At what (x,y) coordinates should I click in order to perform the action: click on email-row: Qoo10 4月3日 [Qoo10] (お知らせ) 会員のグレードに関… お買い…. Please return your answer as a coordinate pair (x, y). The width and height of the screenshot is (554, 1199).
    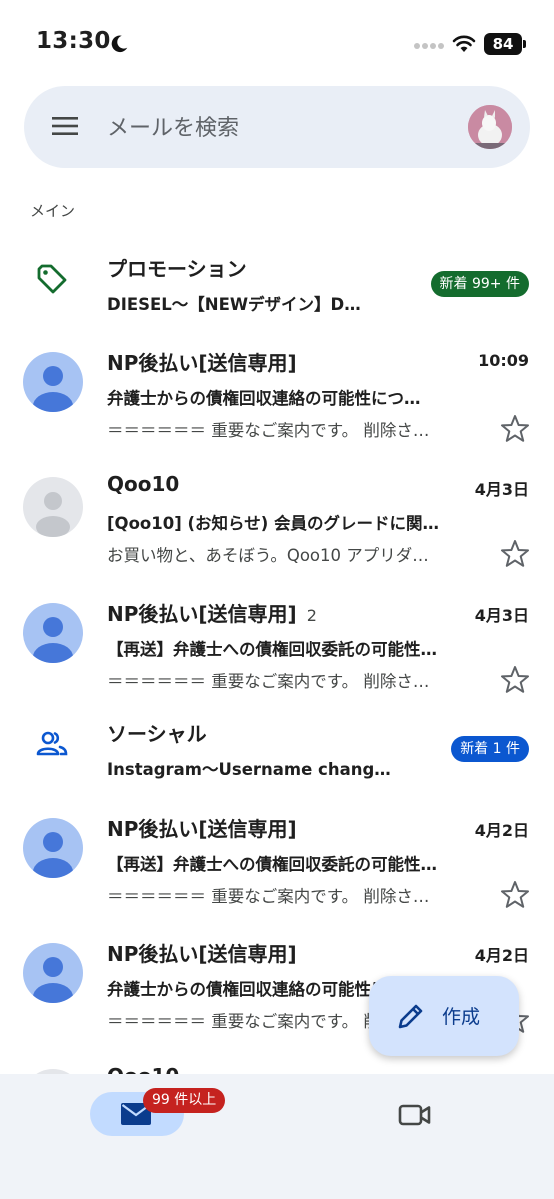
    Looking at the image, I should click on (277, 534).